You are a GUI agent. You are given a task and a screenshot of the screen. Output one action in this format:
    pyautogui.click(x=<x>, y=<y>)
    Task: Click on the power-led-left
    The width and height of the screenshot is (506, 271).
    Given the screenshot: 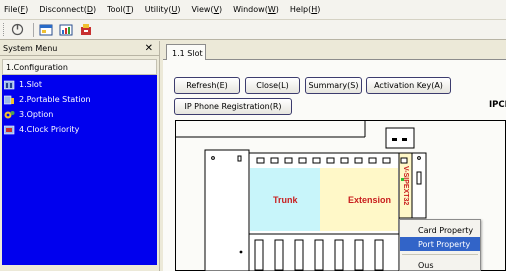 What is the action you would take?
    pyautogui.click(x=394, y=139)
    